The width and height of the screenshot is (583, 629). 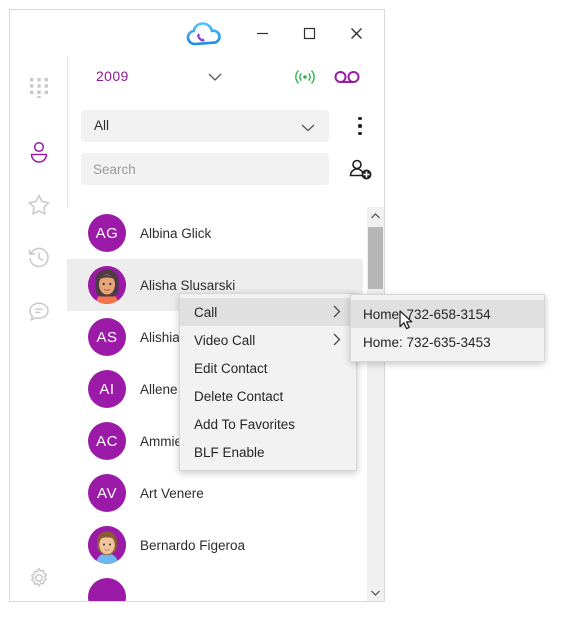 I want to click on broadcast-icon, so click(x=305, y=79).